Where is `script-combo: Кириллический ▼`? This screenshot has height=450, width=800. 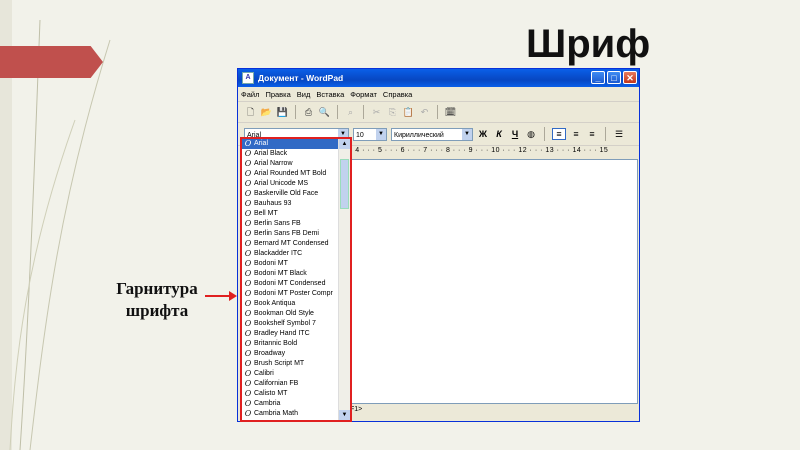 script-combo: Кириллический ▼ is located at coordinates (432, 134).